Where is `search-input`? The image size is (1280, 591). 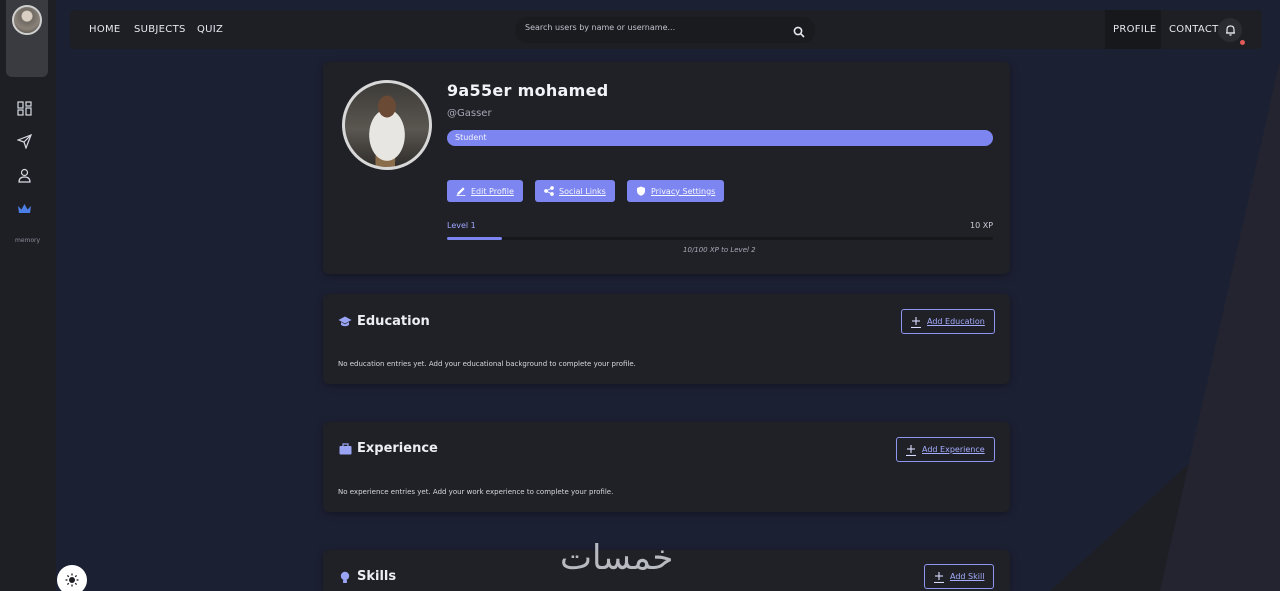 search-input is located at coordinates (650, 27).